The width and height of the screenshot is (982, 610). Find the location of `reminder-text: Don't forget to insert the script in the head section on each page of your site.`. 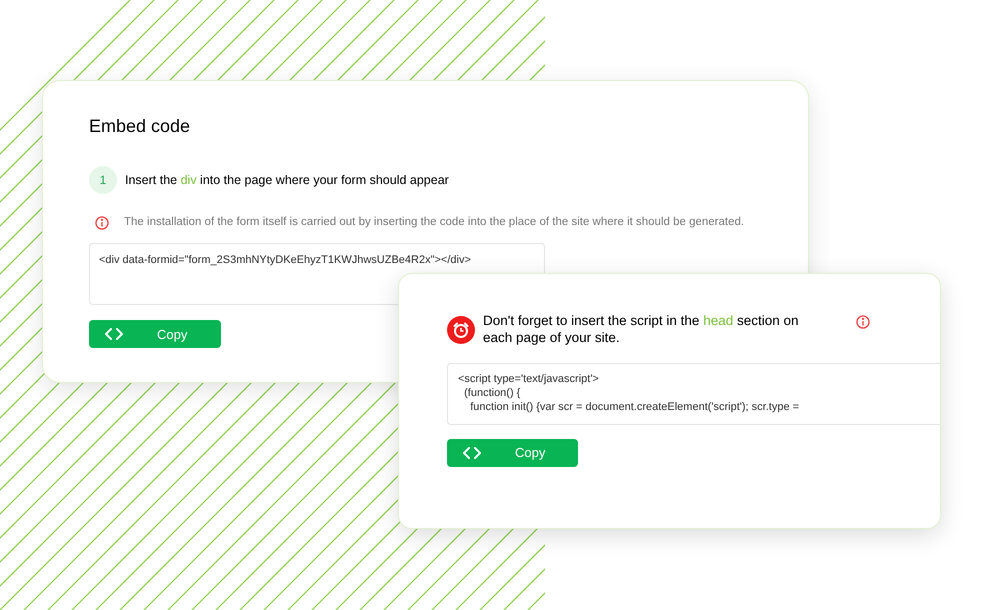

reminder-text: Don't forget to insert the script in the head section on each page of your site. is located at coordinates (641, 329).